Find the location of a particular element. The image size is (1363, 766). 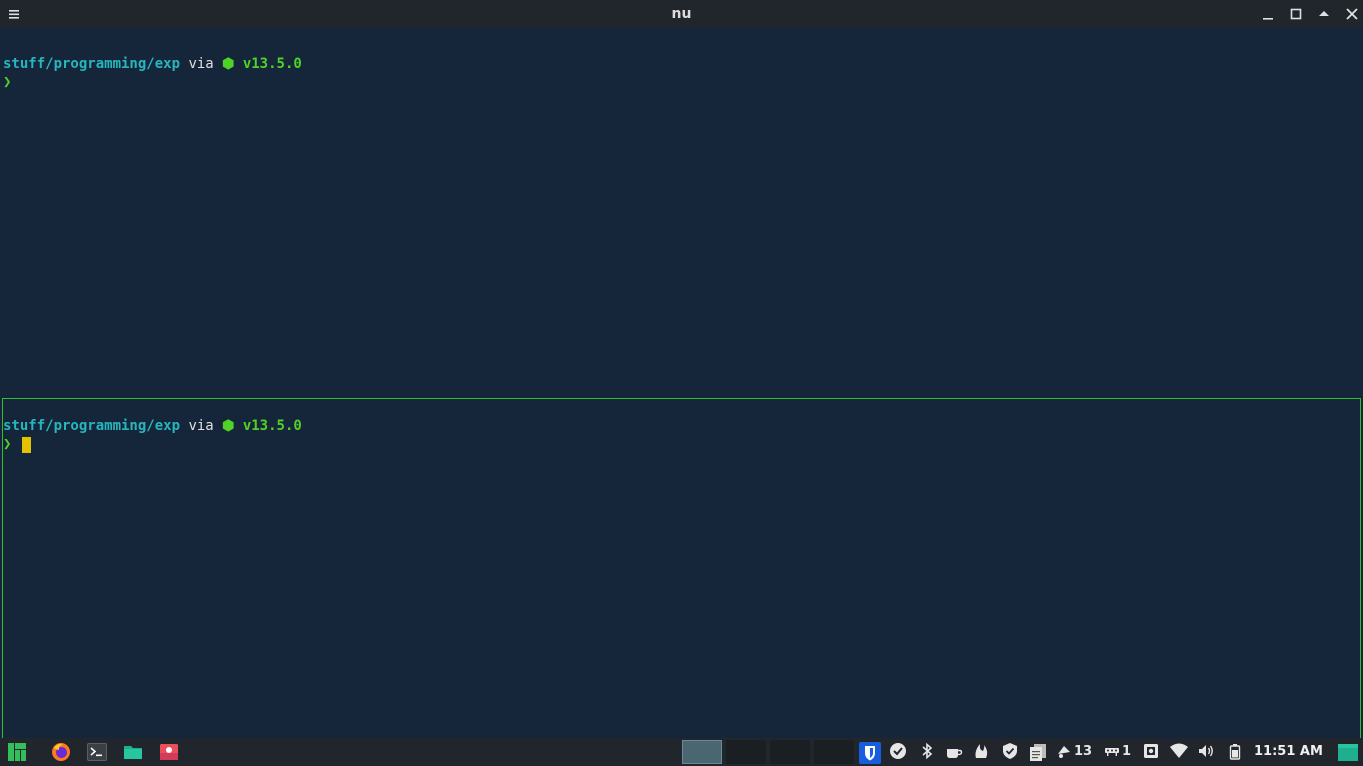

window-title: nu is located at coordinates (681, 14).